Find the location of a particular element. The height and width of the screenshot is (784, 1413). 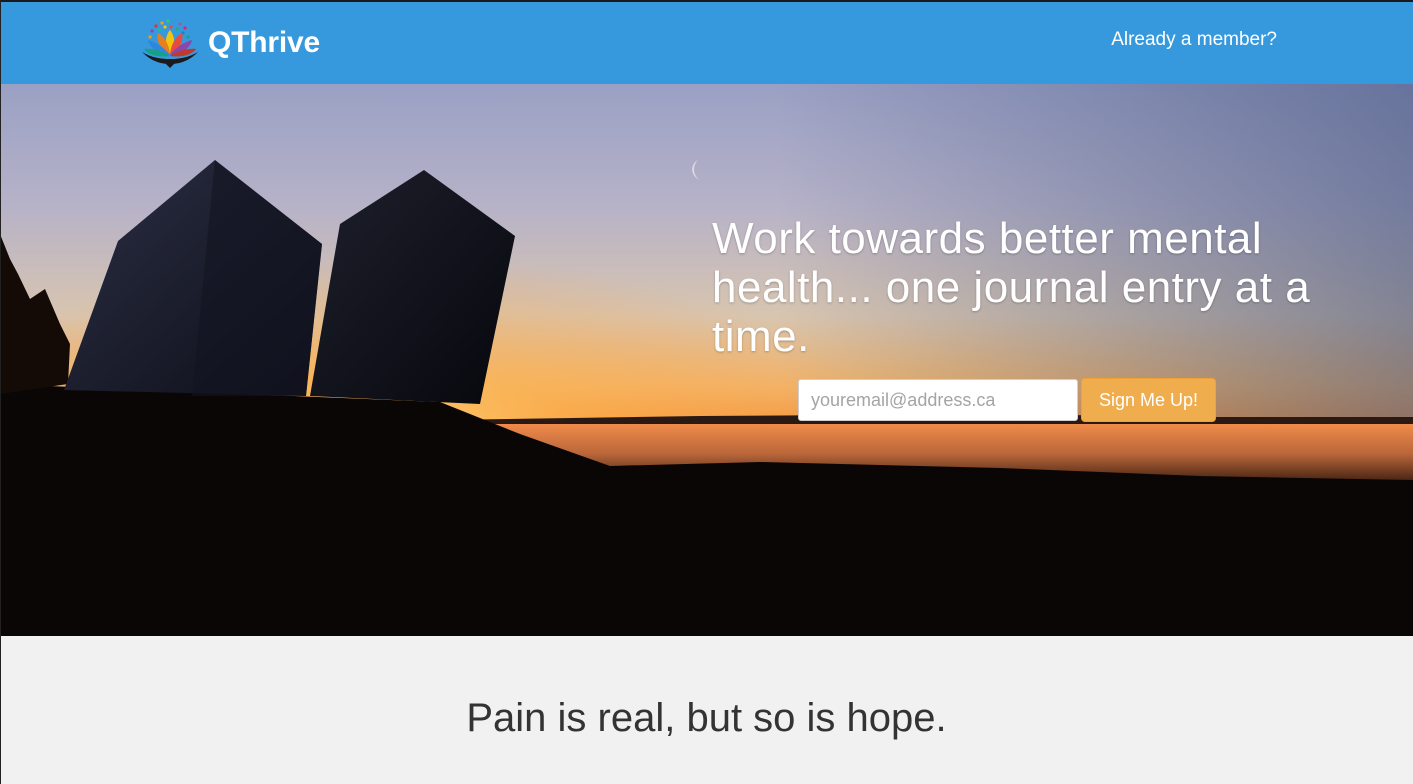

brand-name: QThrive is located at coordinates (264, 42).